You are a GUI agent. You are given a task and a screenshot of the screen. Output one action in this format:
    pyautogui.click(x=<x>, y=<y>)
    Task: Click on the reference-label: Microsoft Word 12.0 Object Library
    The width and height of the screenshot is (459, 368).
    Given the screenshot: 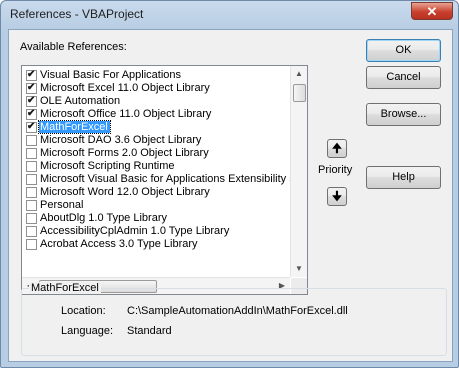 What is the action you would take?
    pyautogui.click(x=125, y=192)
    